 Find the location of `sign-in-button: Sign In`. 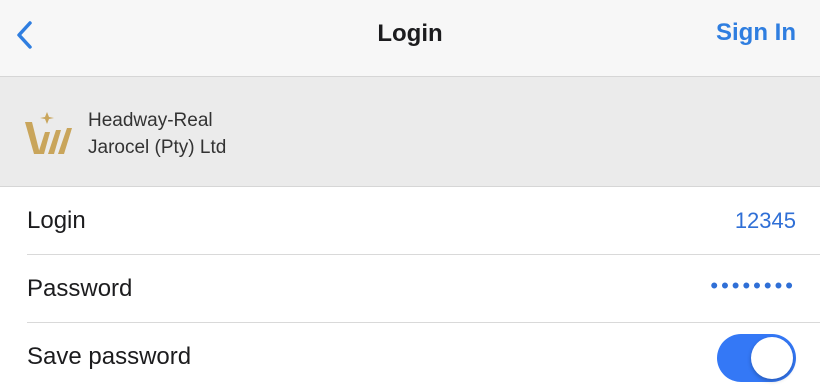

sign-in-button: Sign In is located at coordinates (756, 33).